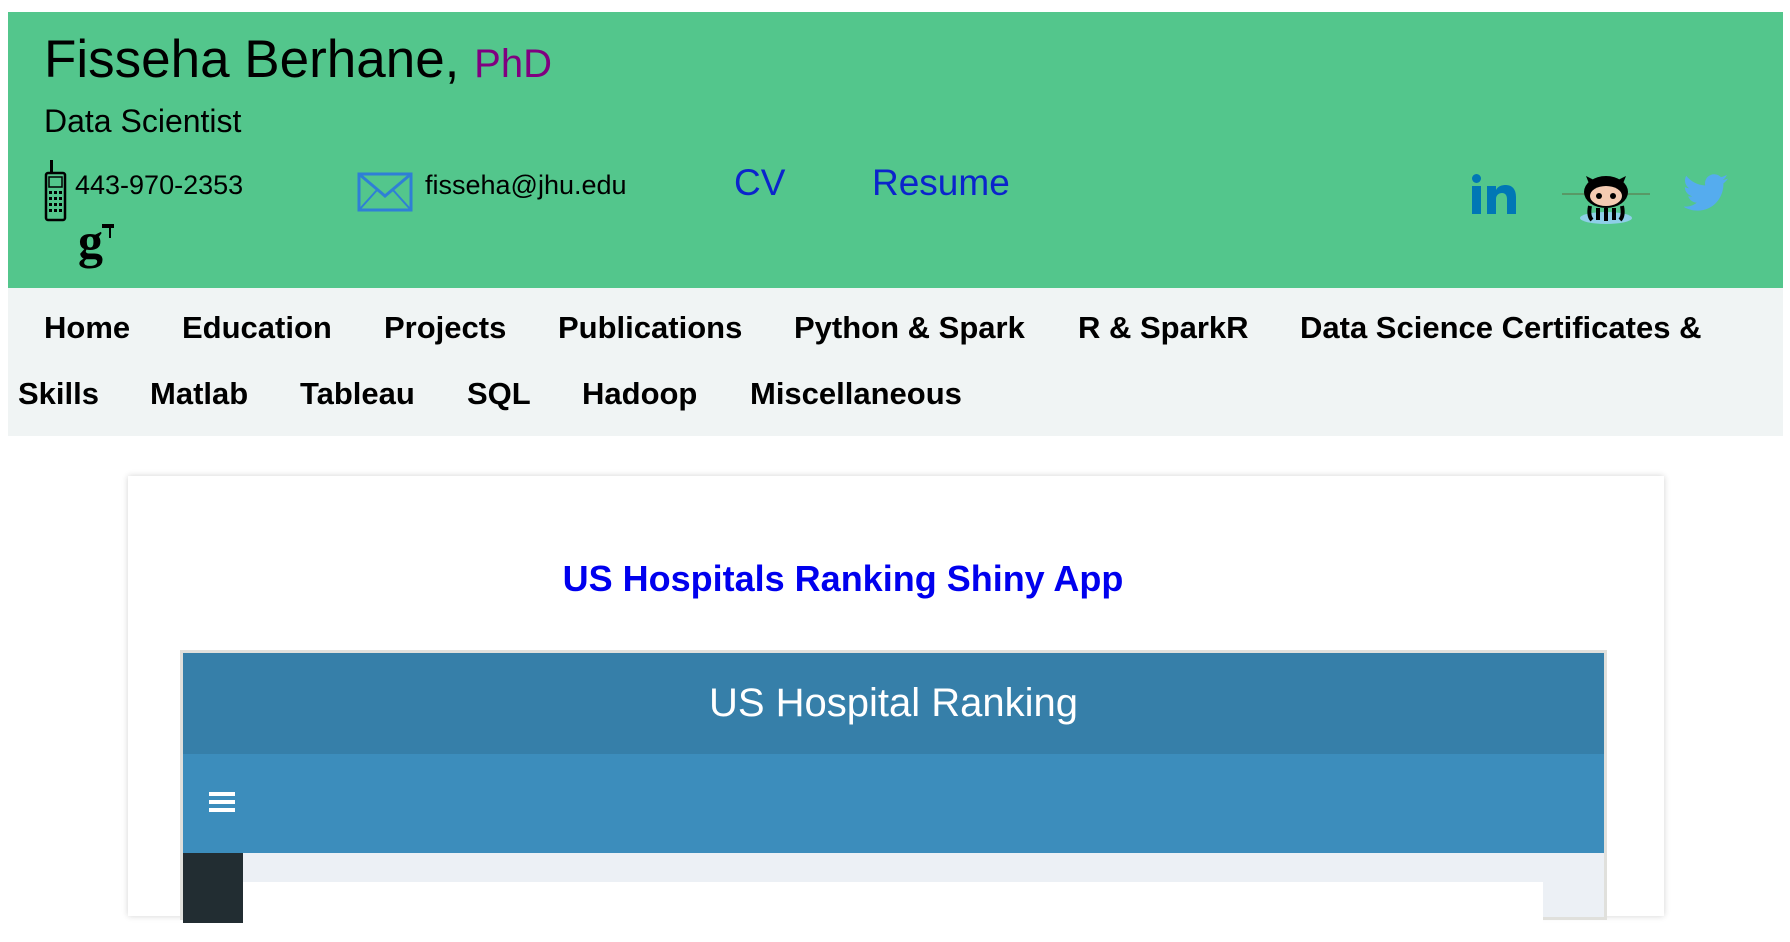  Describe the element at coordinates (385, 194) in the screenshot. I see `mail-icon` at that location.